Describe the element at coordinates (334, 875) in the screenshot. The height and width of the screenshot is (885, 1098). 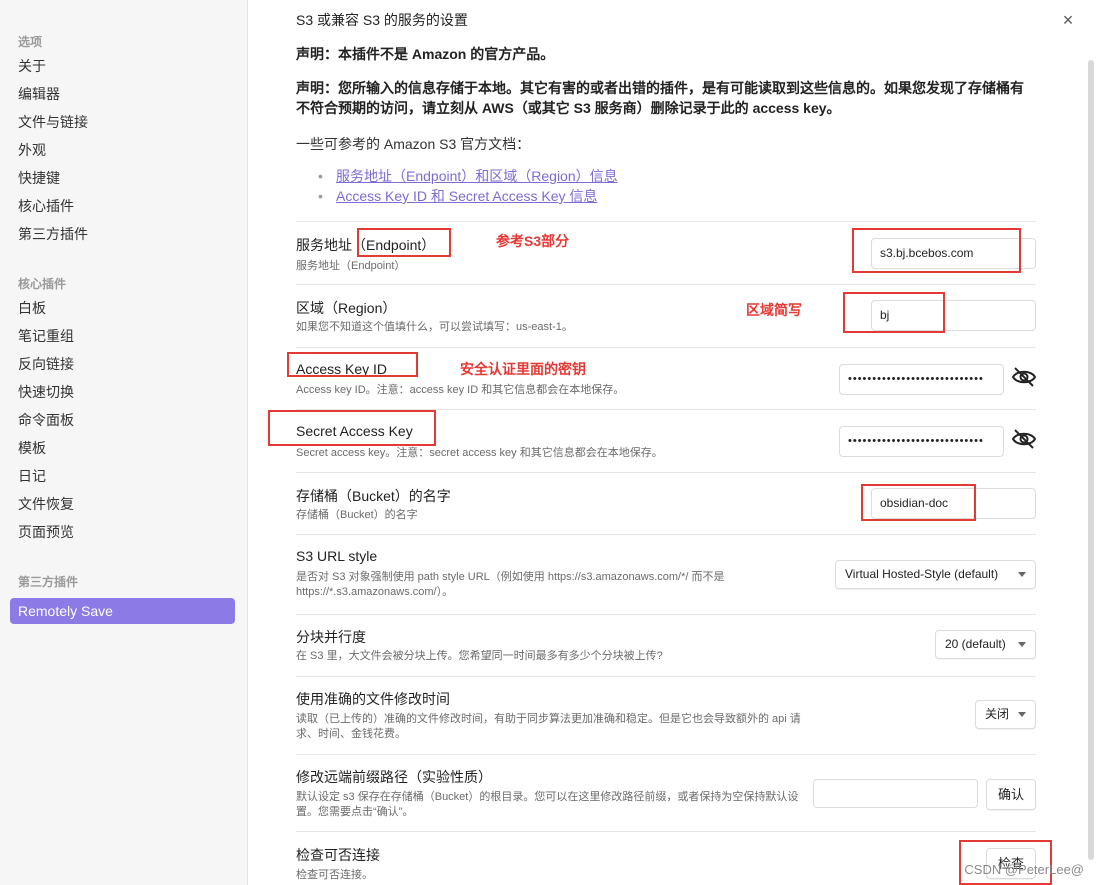
I see `setting-desc: 检查可否连接。` at that location.